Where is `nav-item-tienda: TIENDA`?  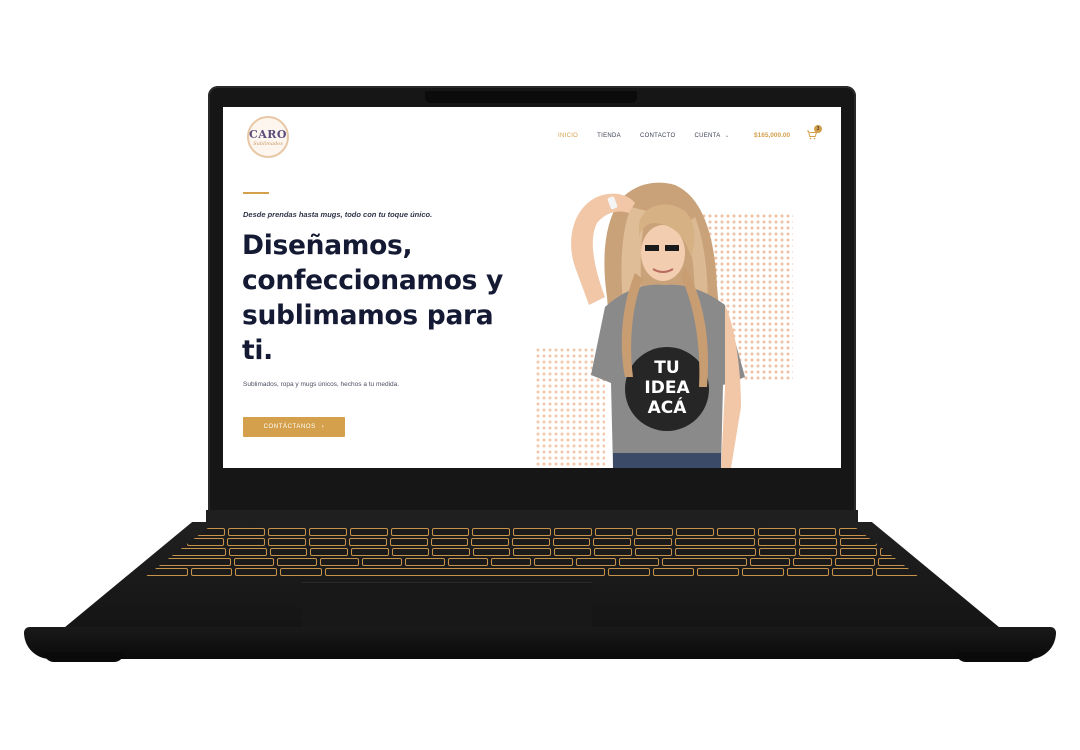 nav-item-tienda: TIENDA is located at coordinates (609, 136).